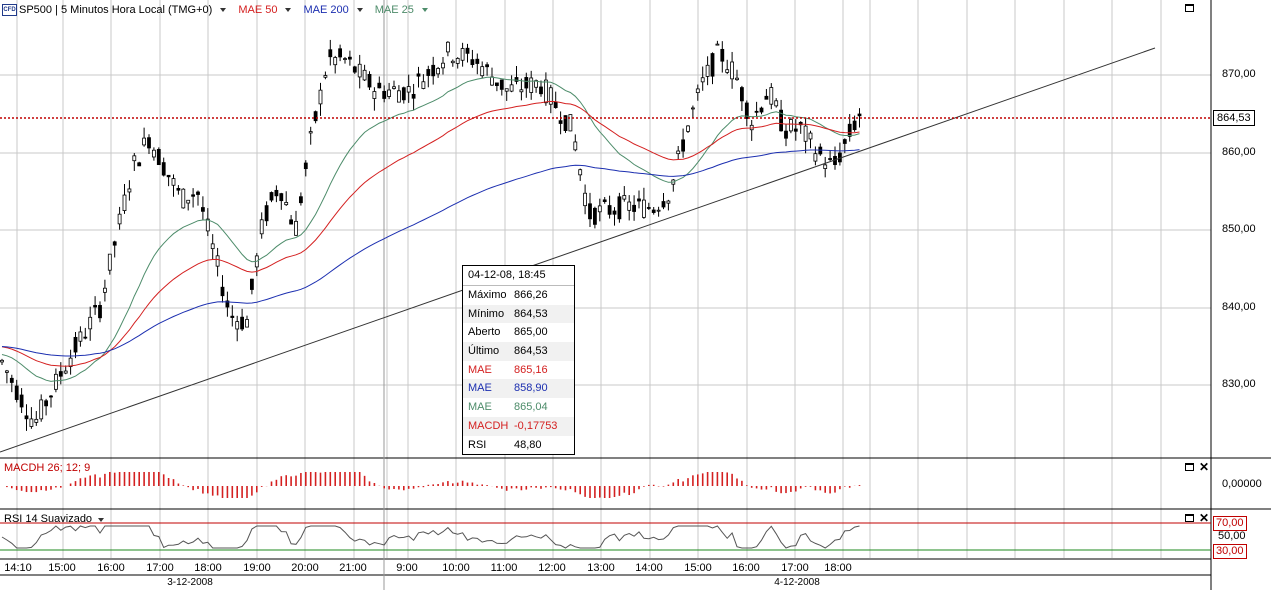 The height and width of the screenshot is (590, 1271). What do you see at coordinates (394, 10) in the screenshot?
I see `indicator-mae25: MAE 25` at bounding box center [394, 10].